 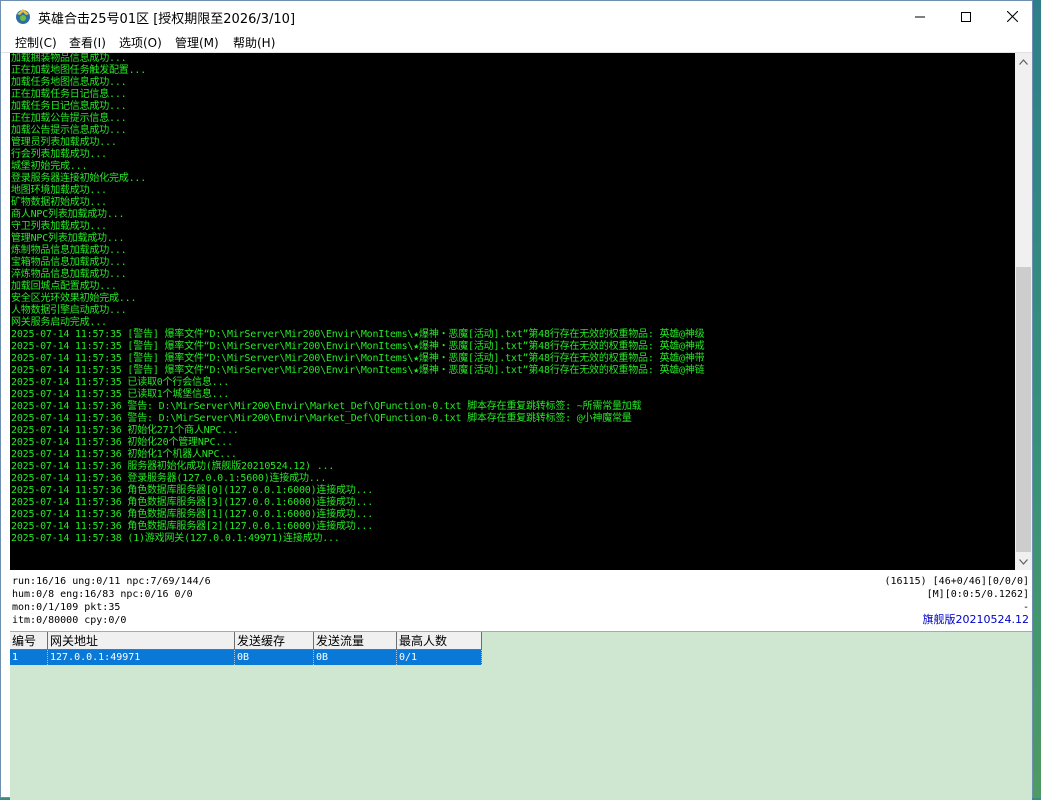 I want to click on minimize-button, so click(x=920, y=16).